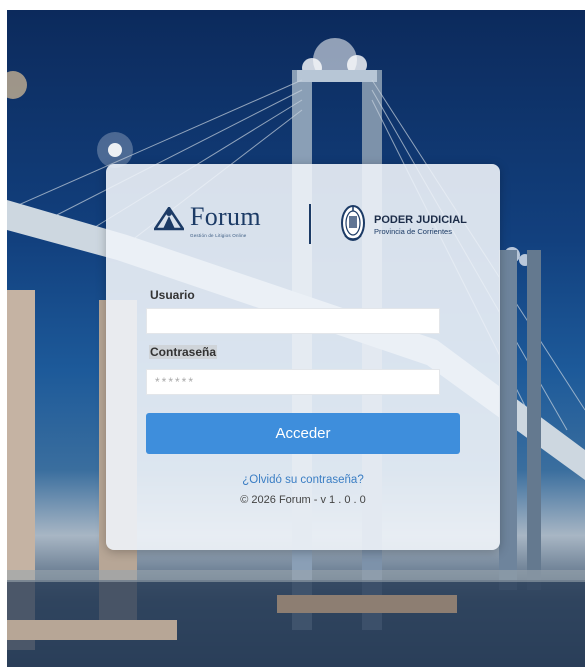  What do you see at coordinates (293, 382) in the screenshot?
I see `password-input` at bounding box center [293, 382].